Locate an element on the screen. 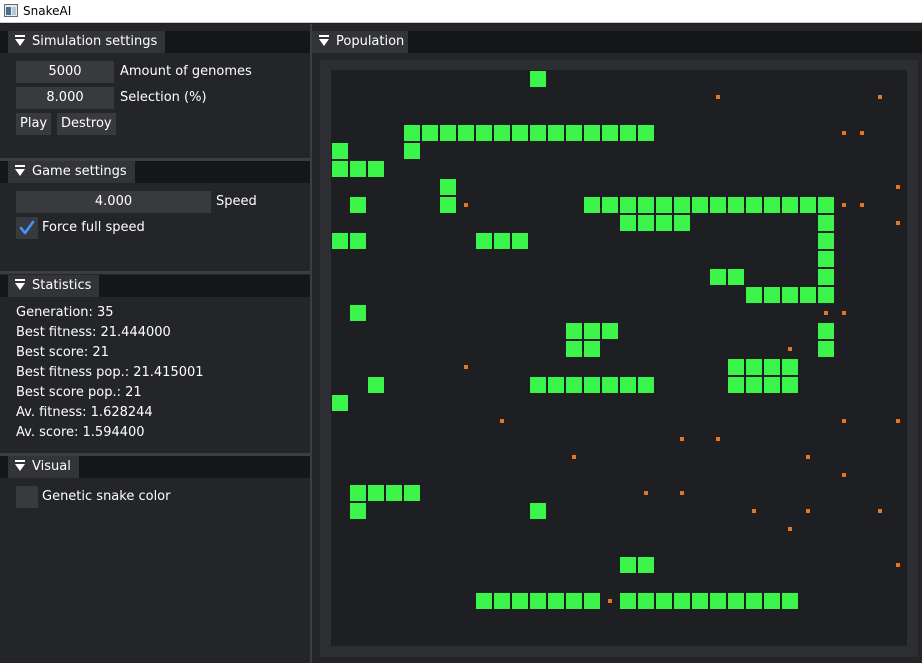  visual-panel: Visual Genetic snake color is located at coordinates (155, 486).